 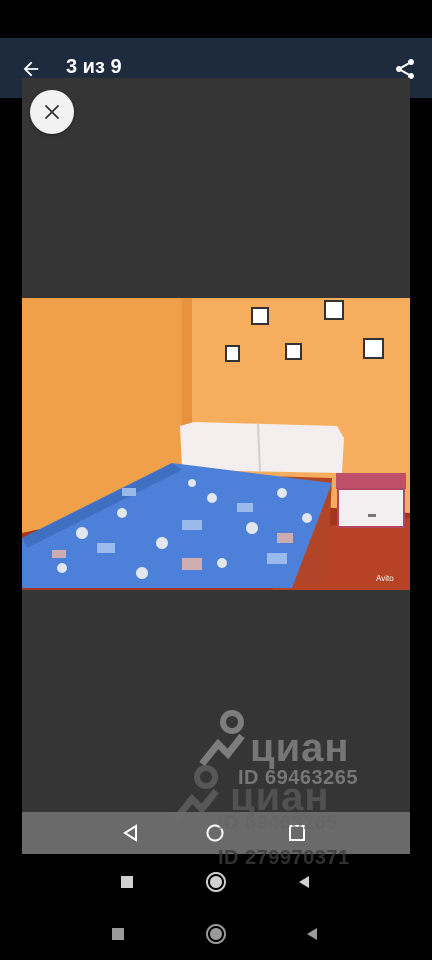 What do you see at coordinates (300, 748) in the screenshot?
I see `watermark-brand: циан` at bounding box center [300, 748].